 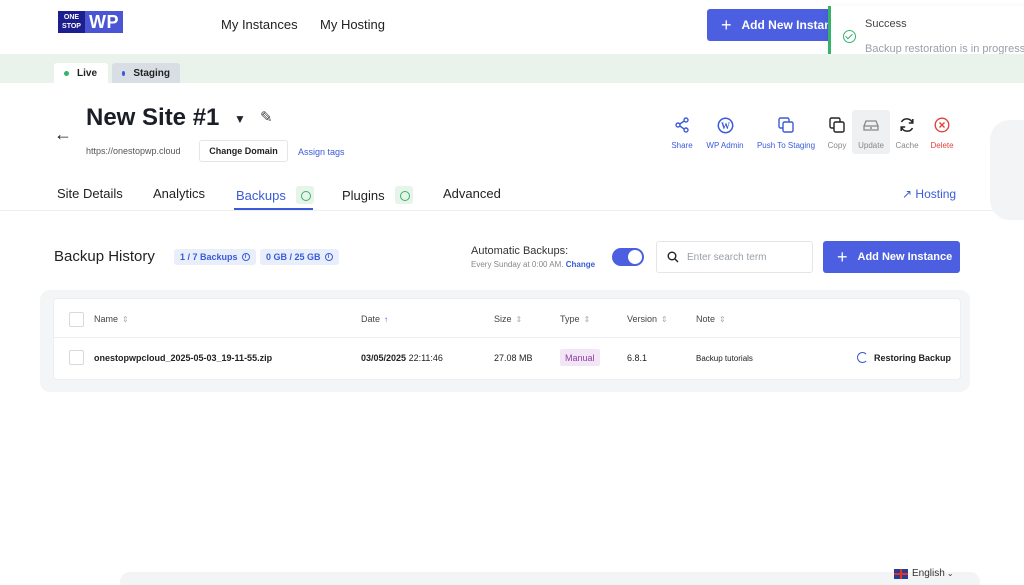 What do you see at coordinates (682, 125) in the screenshot?
I see `share-icon` at bounding box center [682, 125].